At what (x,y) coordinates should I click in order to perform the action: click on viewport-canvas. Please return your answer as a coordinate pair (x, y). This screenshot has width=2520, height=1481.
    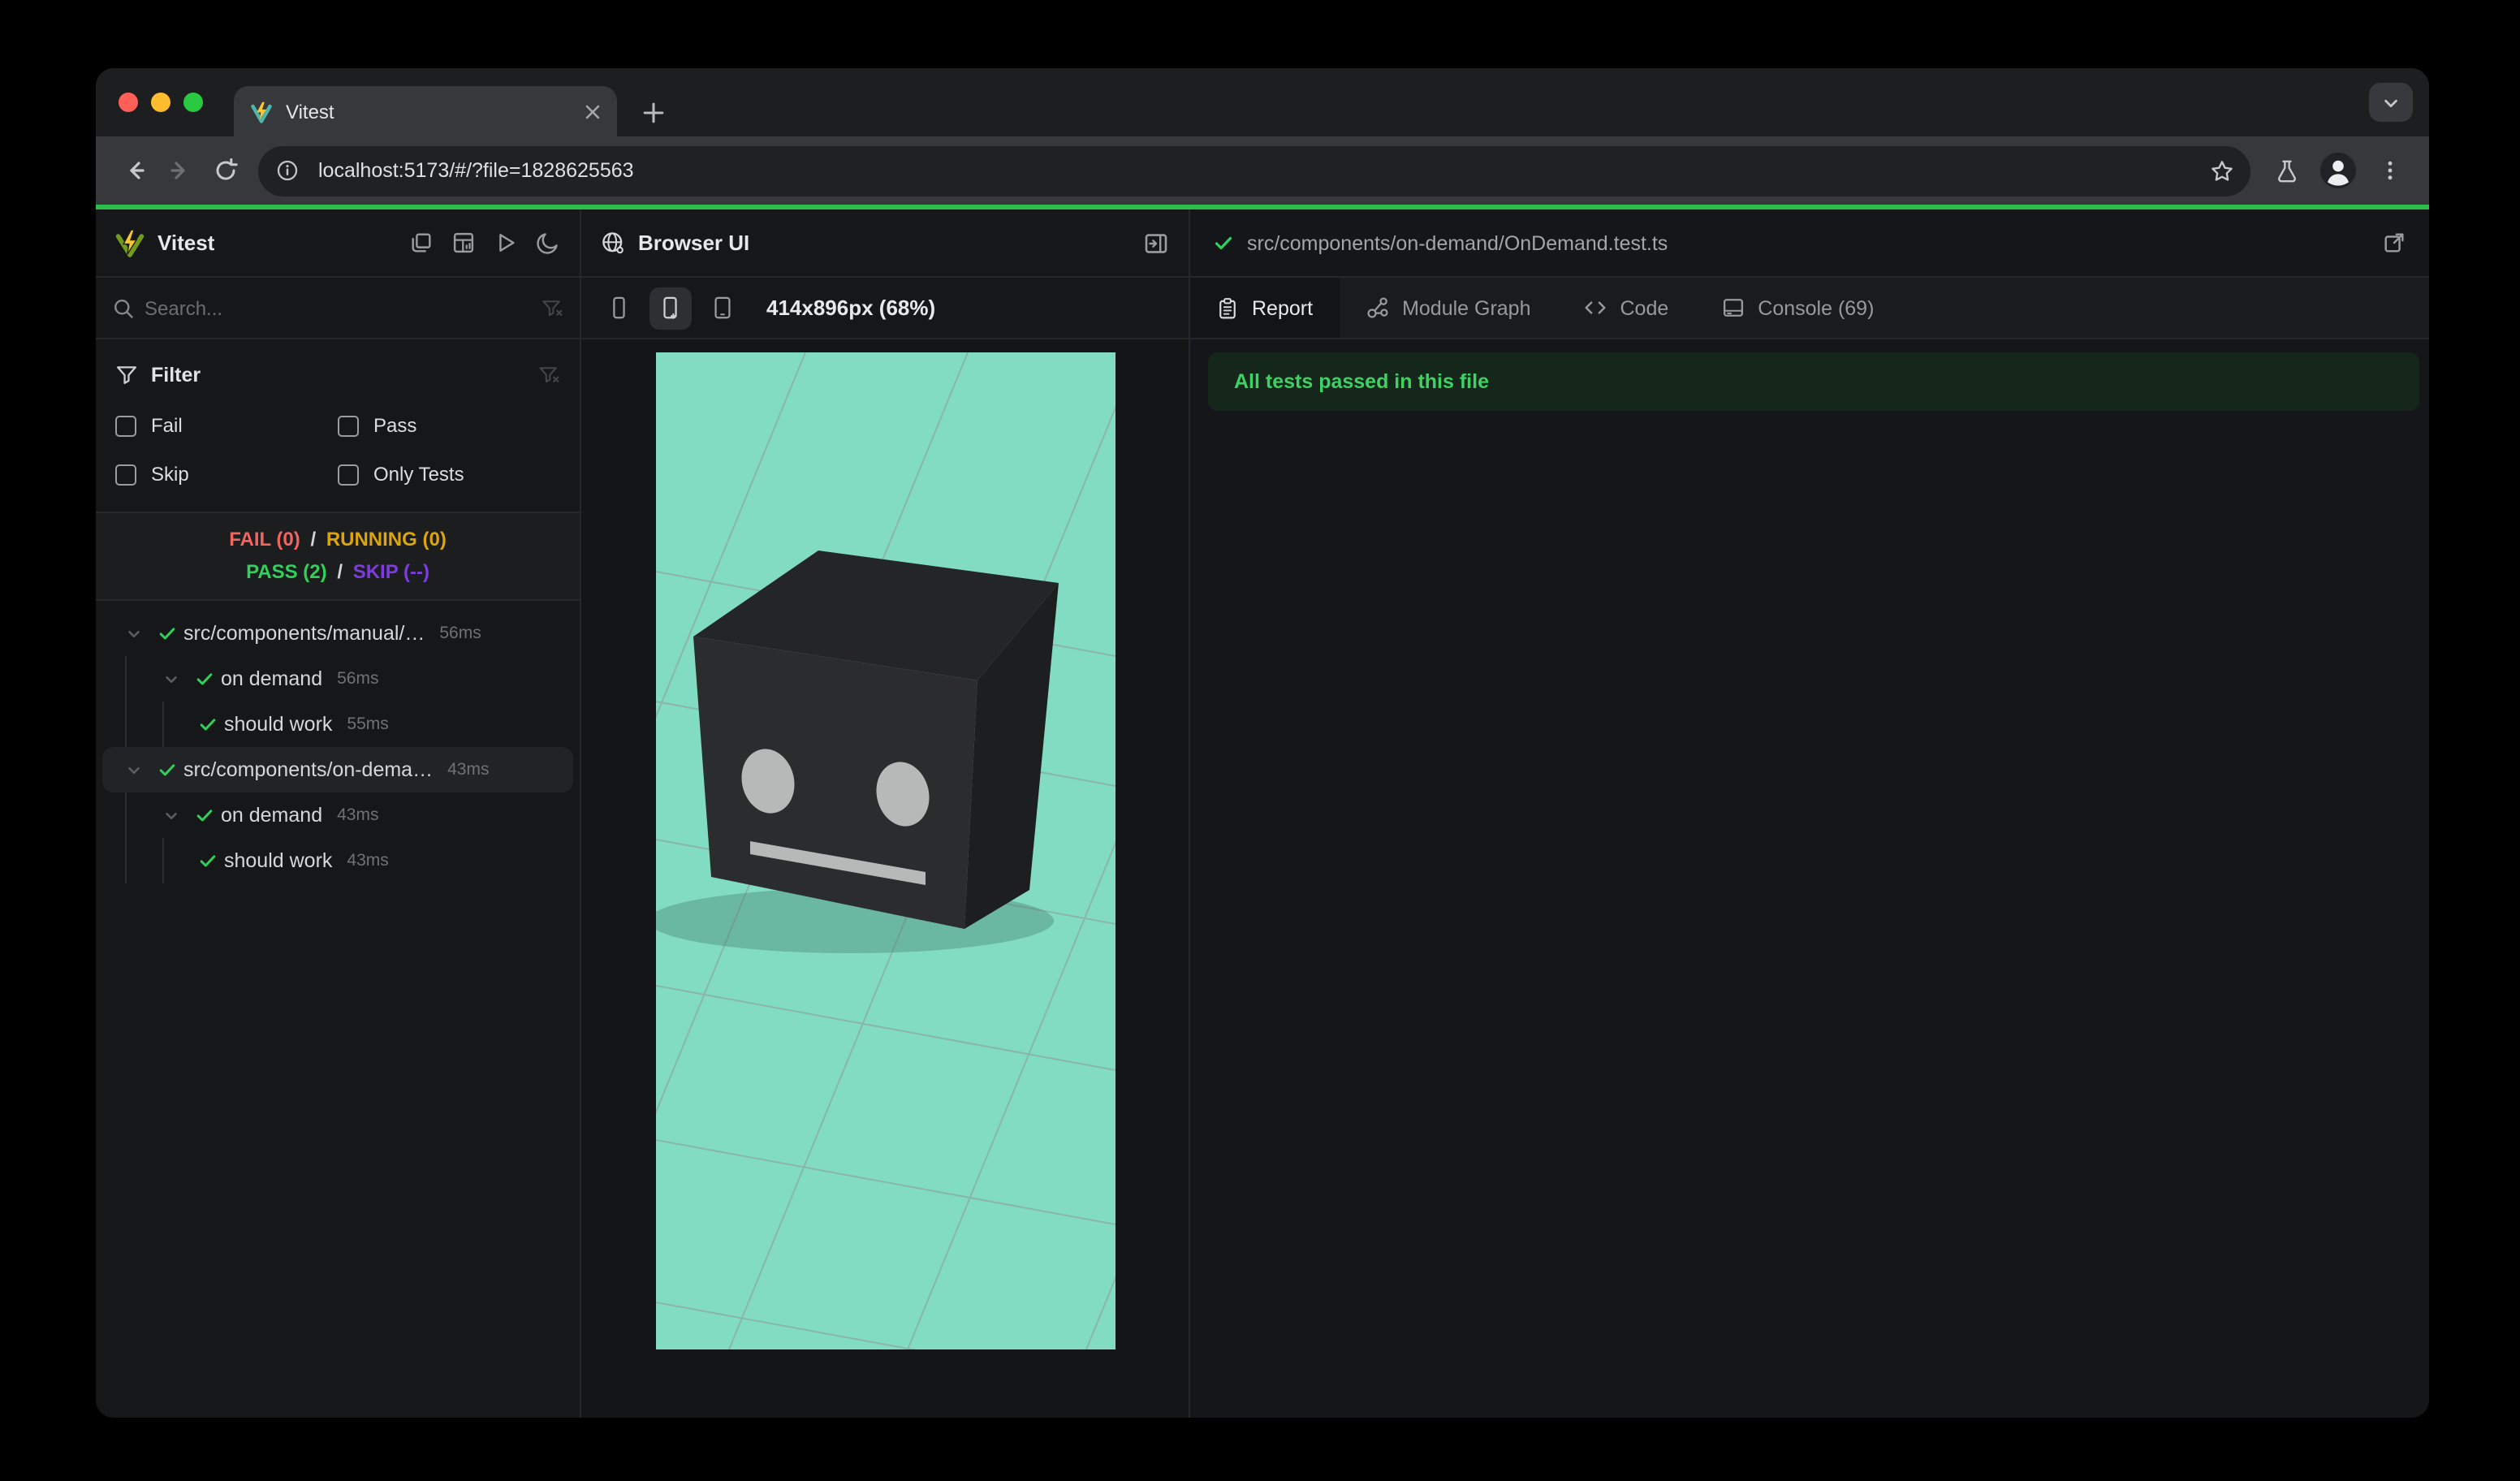
    Looking at the image, I should click on (886, 850).